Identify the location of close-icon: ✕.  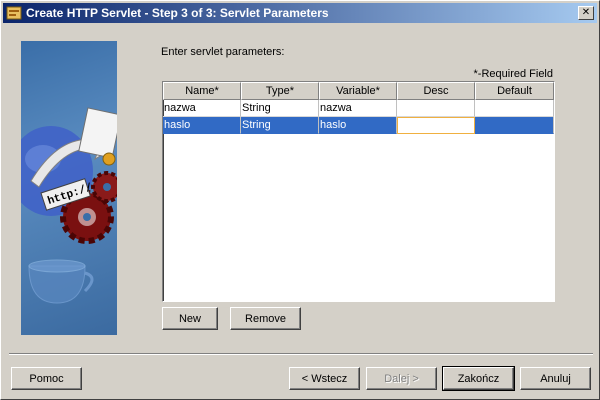
(586, 12).